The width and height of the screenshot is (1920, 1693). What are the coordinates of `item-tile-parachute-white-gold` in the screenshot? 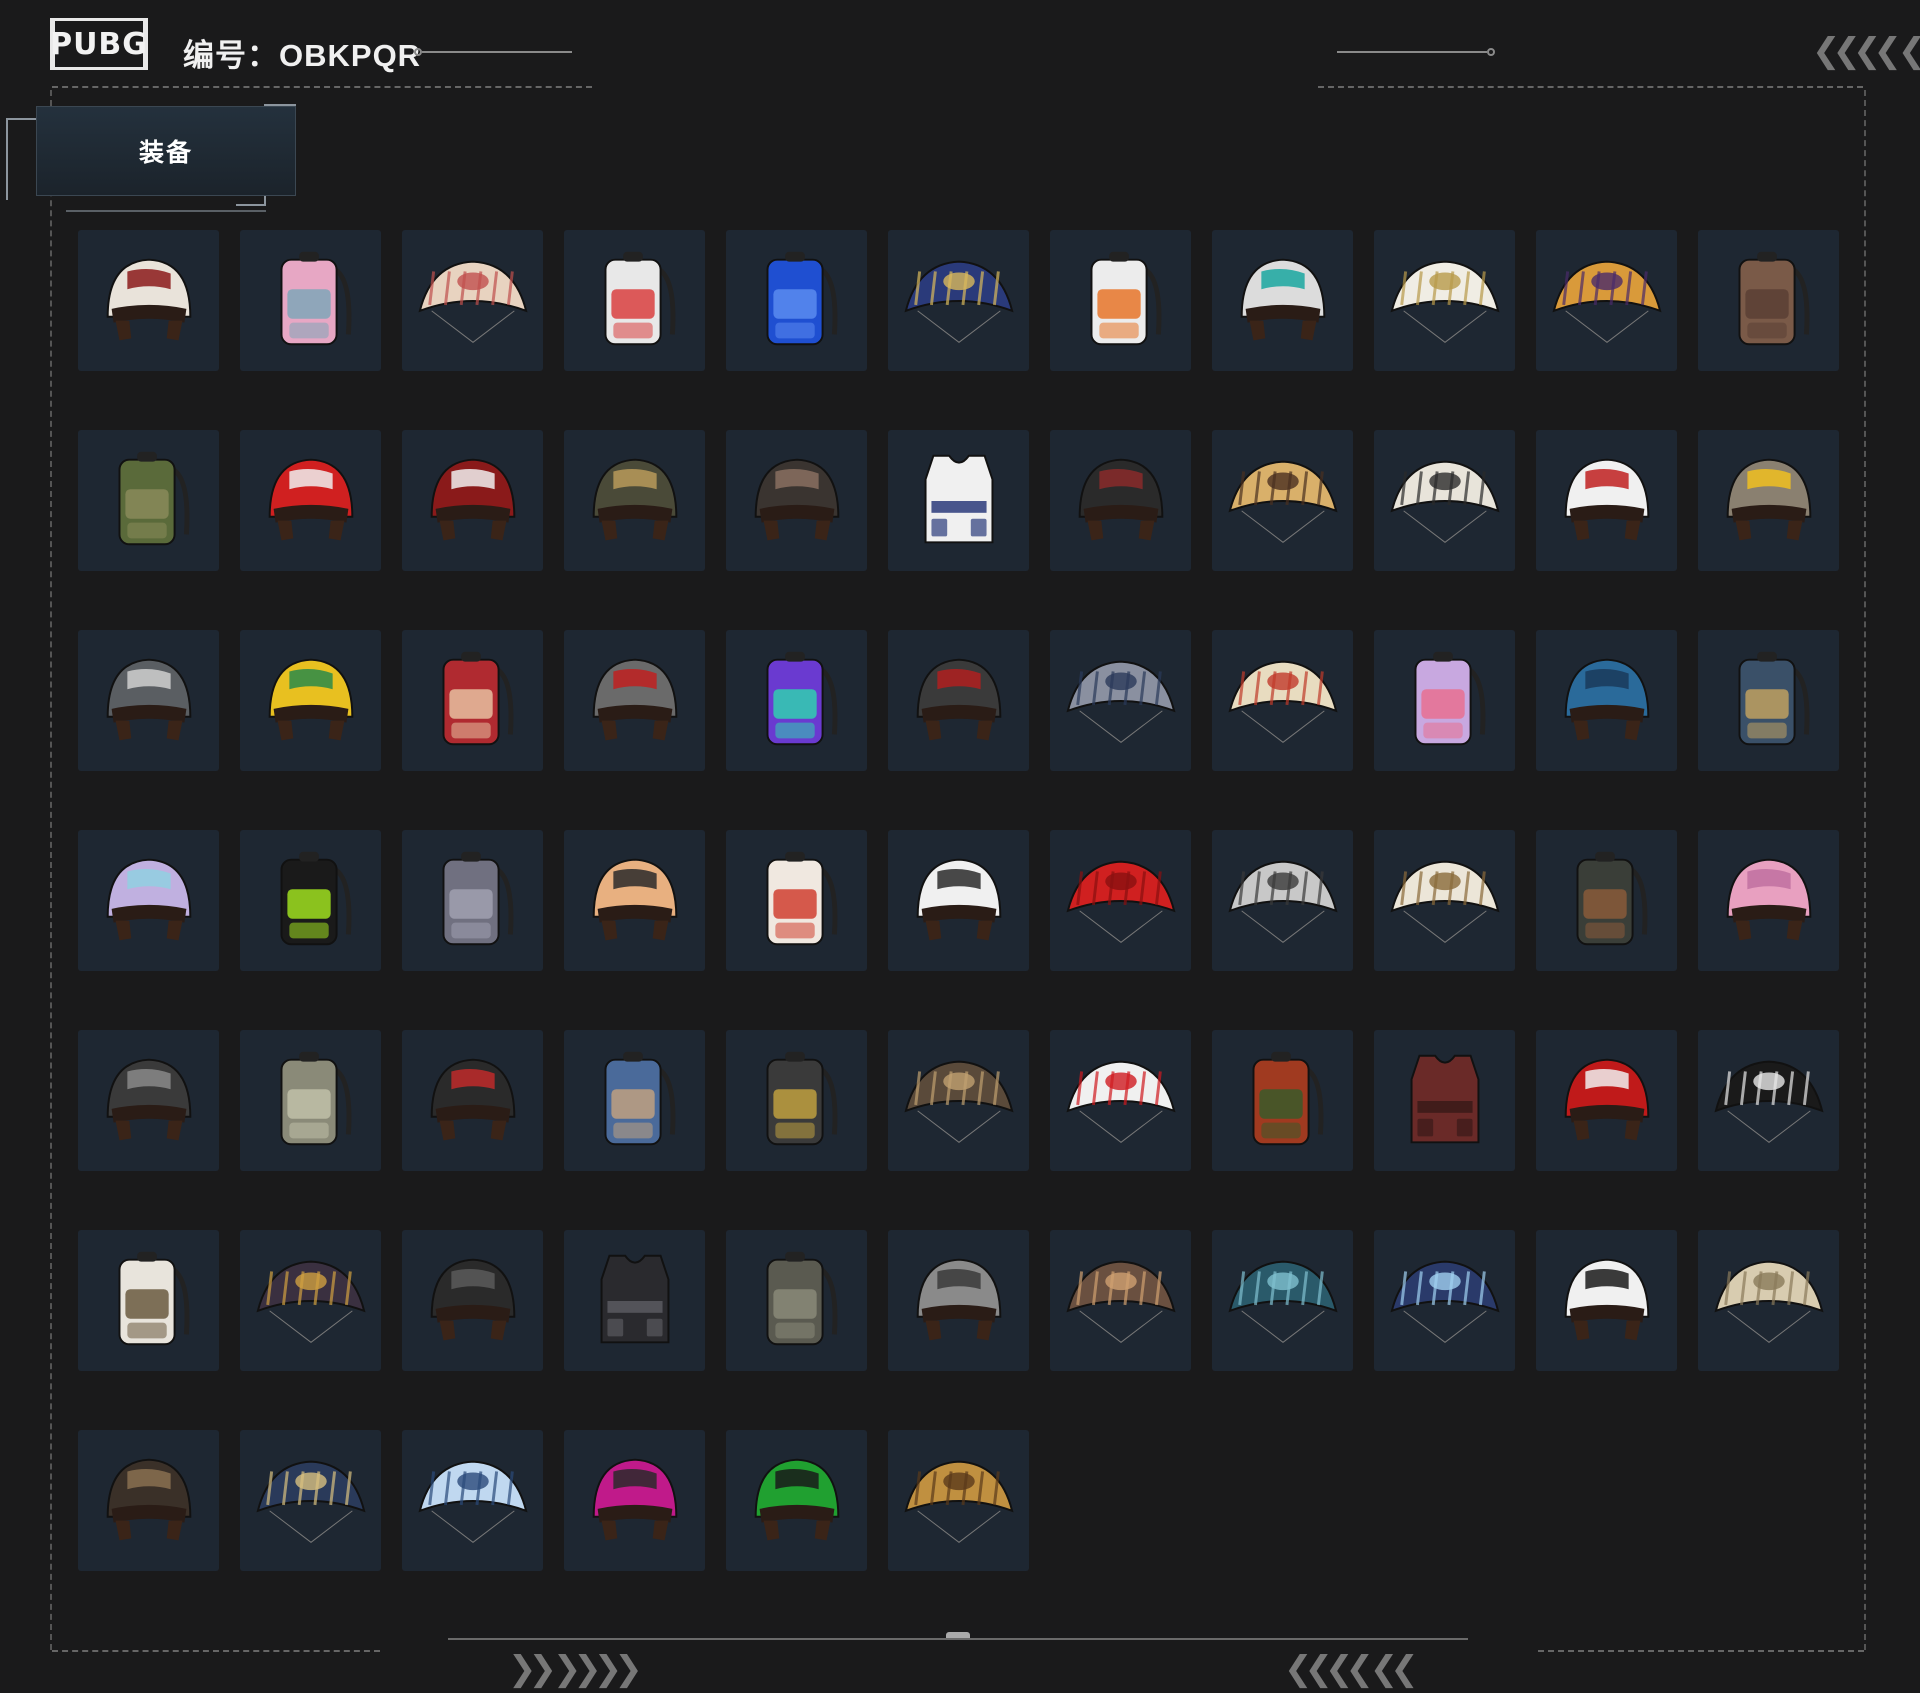 It's located at (1444, 300).